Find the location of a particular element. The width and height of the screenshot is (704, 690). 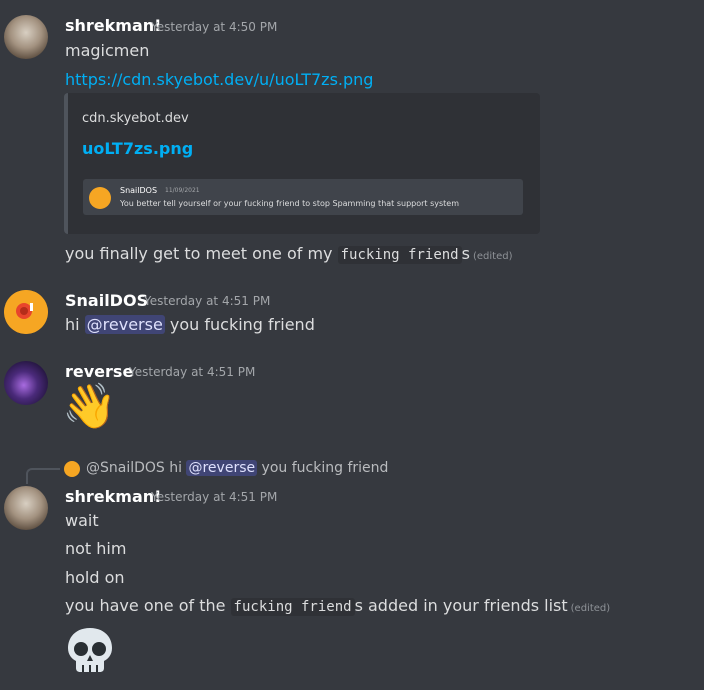

message-text: magicmen is located at coordinates (107, 50).